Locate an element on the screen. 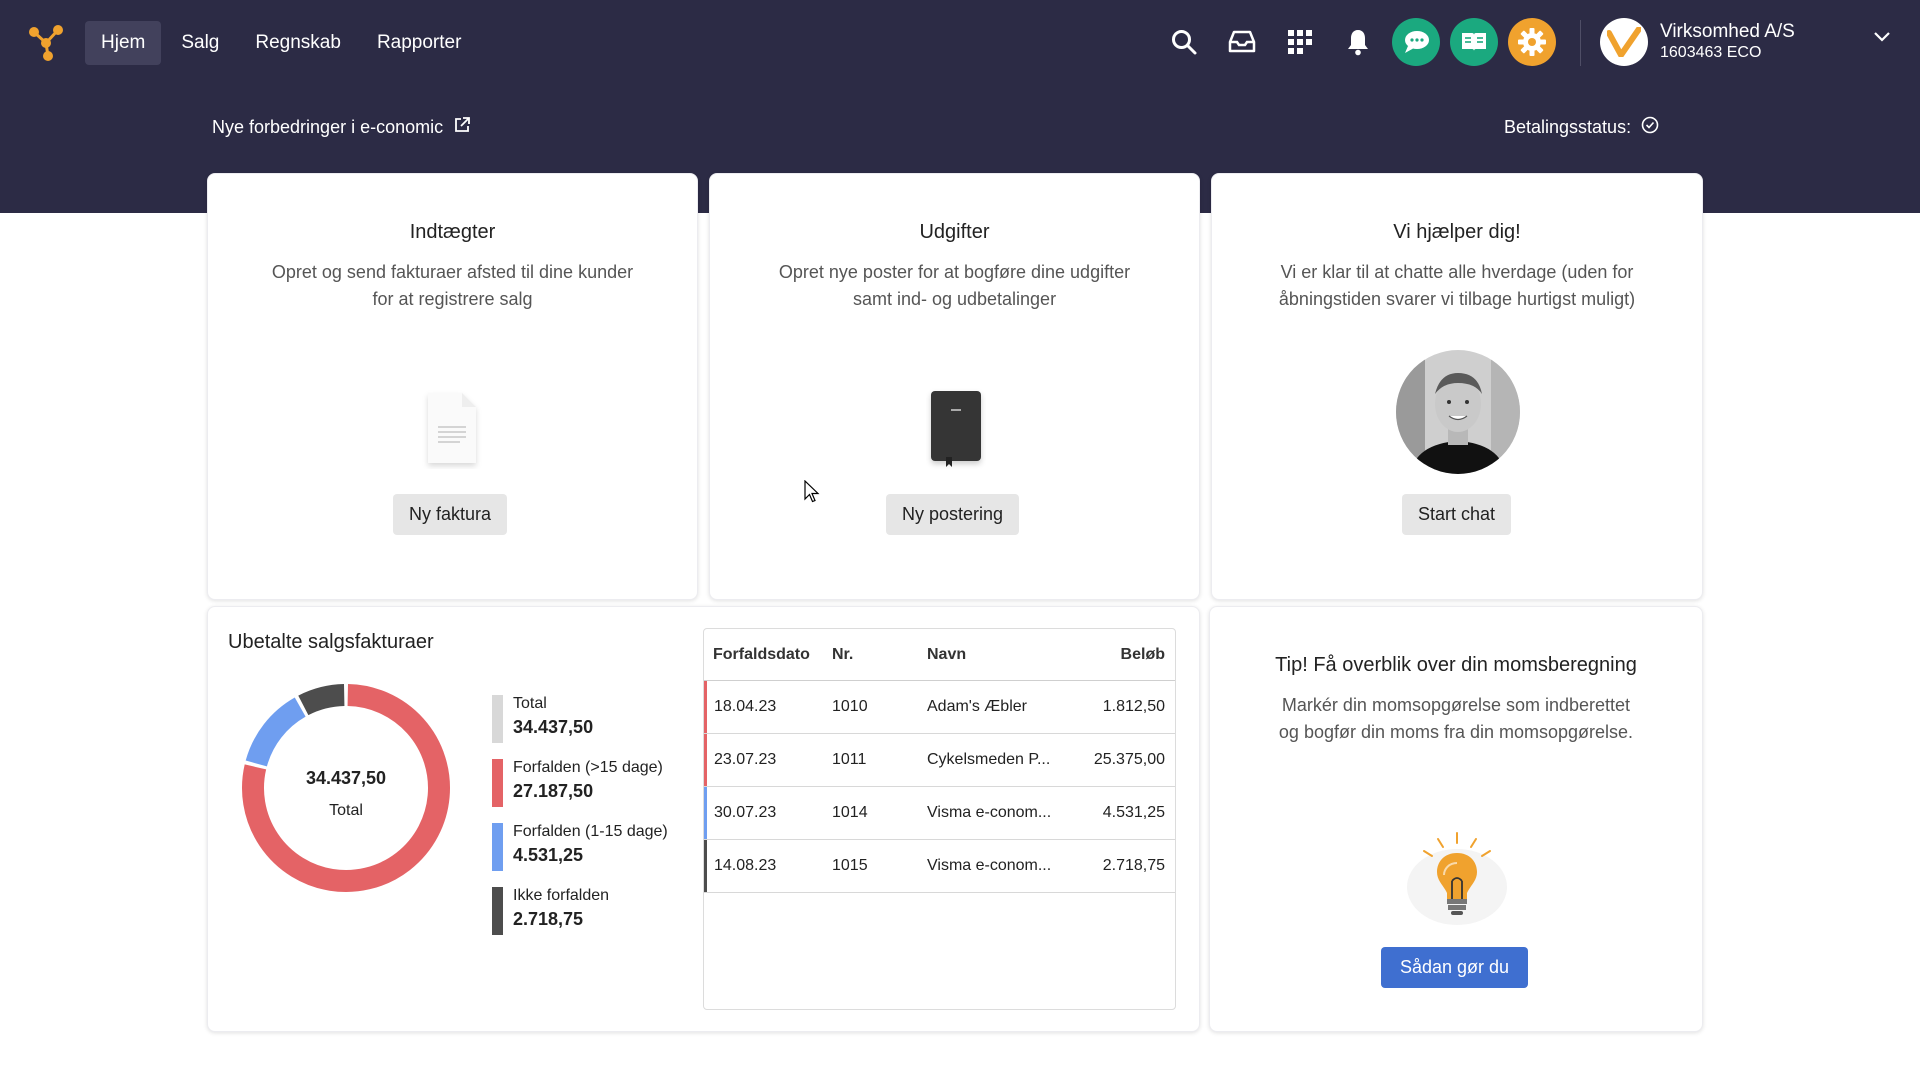 The width and height of the screenshot is (1920, 1080). company-logo is located at coordinates (1624, 42).